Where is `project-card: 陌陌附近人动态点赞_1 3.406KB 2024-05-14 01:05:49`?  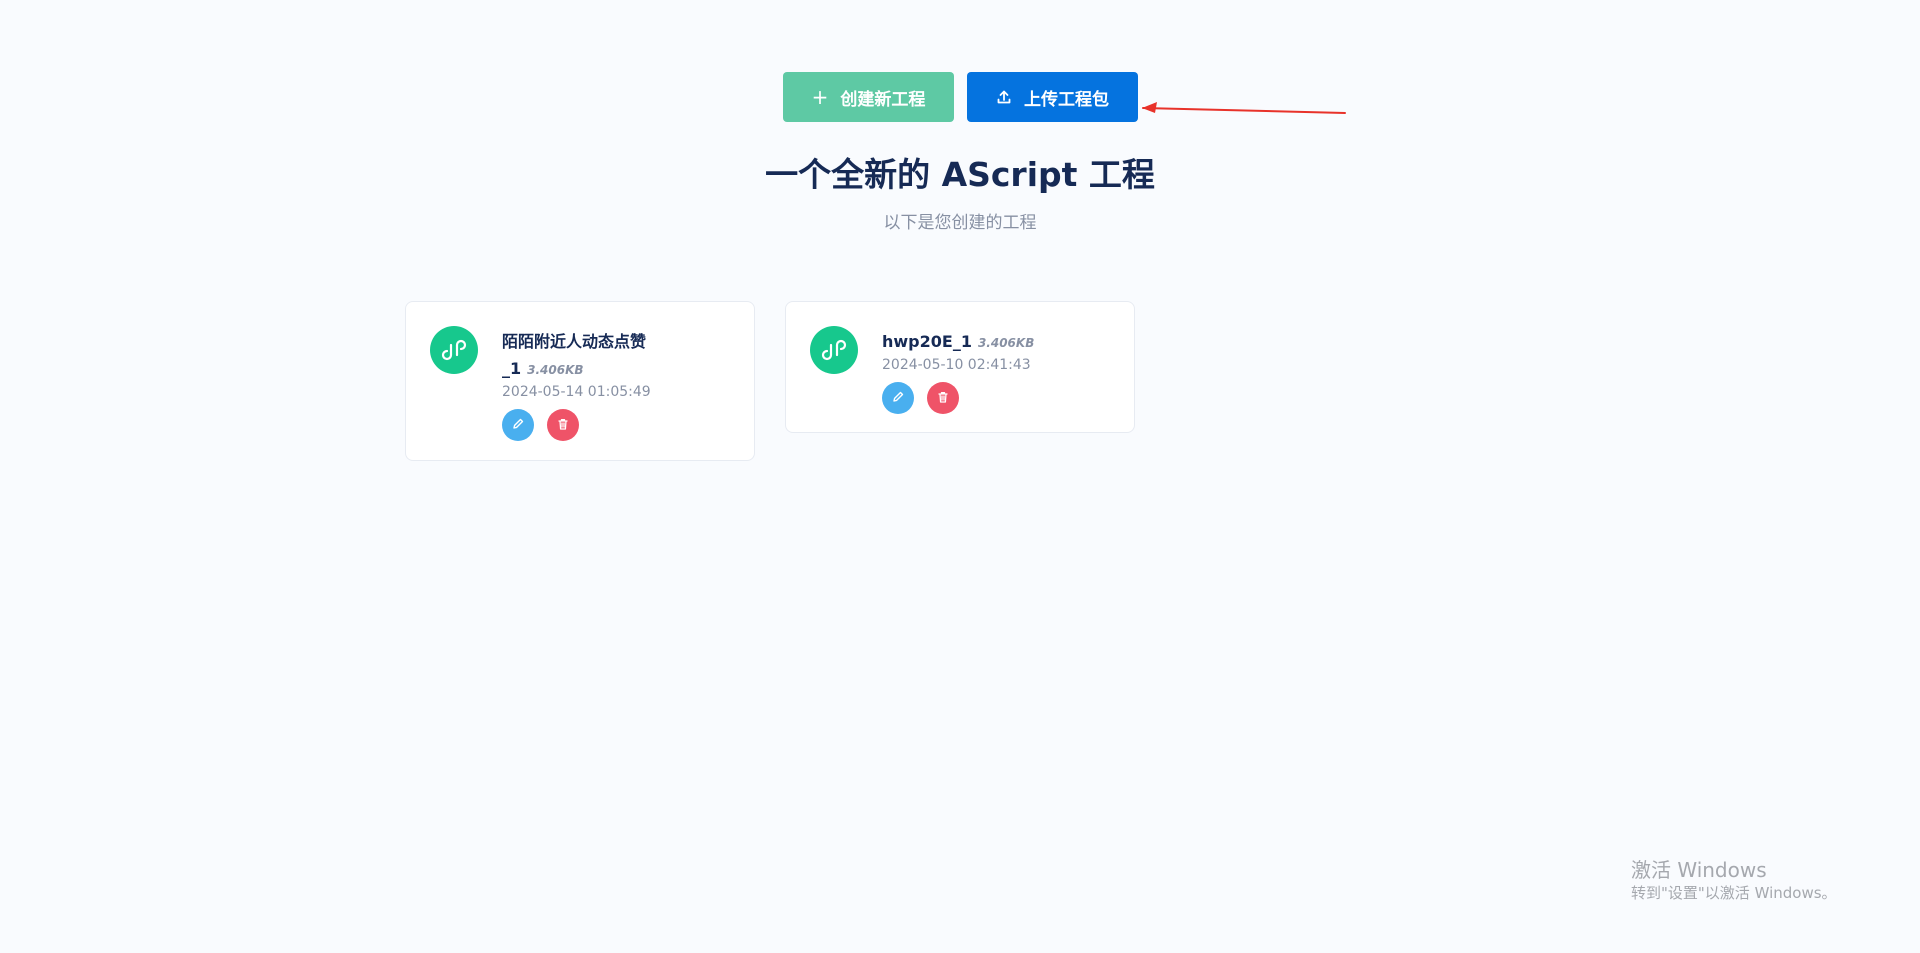
project-card: 陌陌附近人动态点赞_1 3.406KB 2024-05-14 01:05:49 is located at coordinates (580, 381).